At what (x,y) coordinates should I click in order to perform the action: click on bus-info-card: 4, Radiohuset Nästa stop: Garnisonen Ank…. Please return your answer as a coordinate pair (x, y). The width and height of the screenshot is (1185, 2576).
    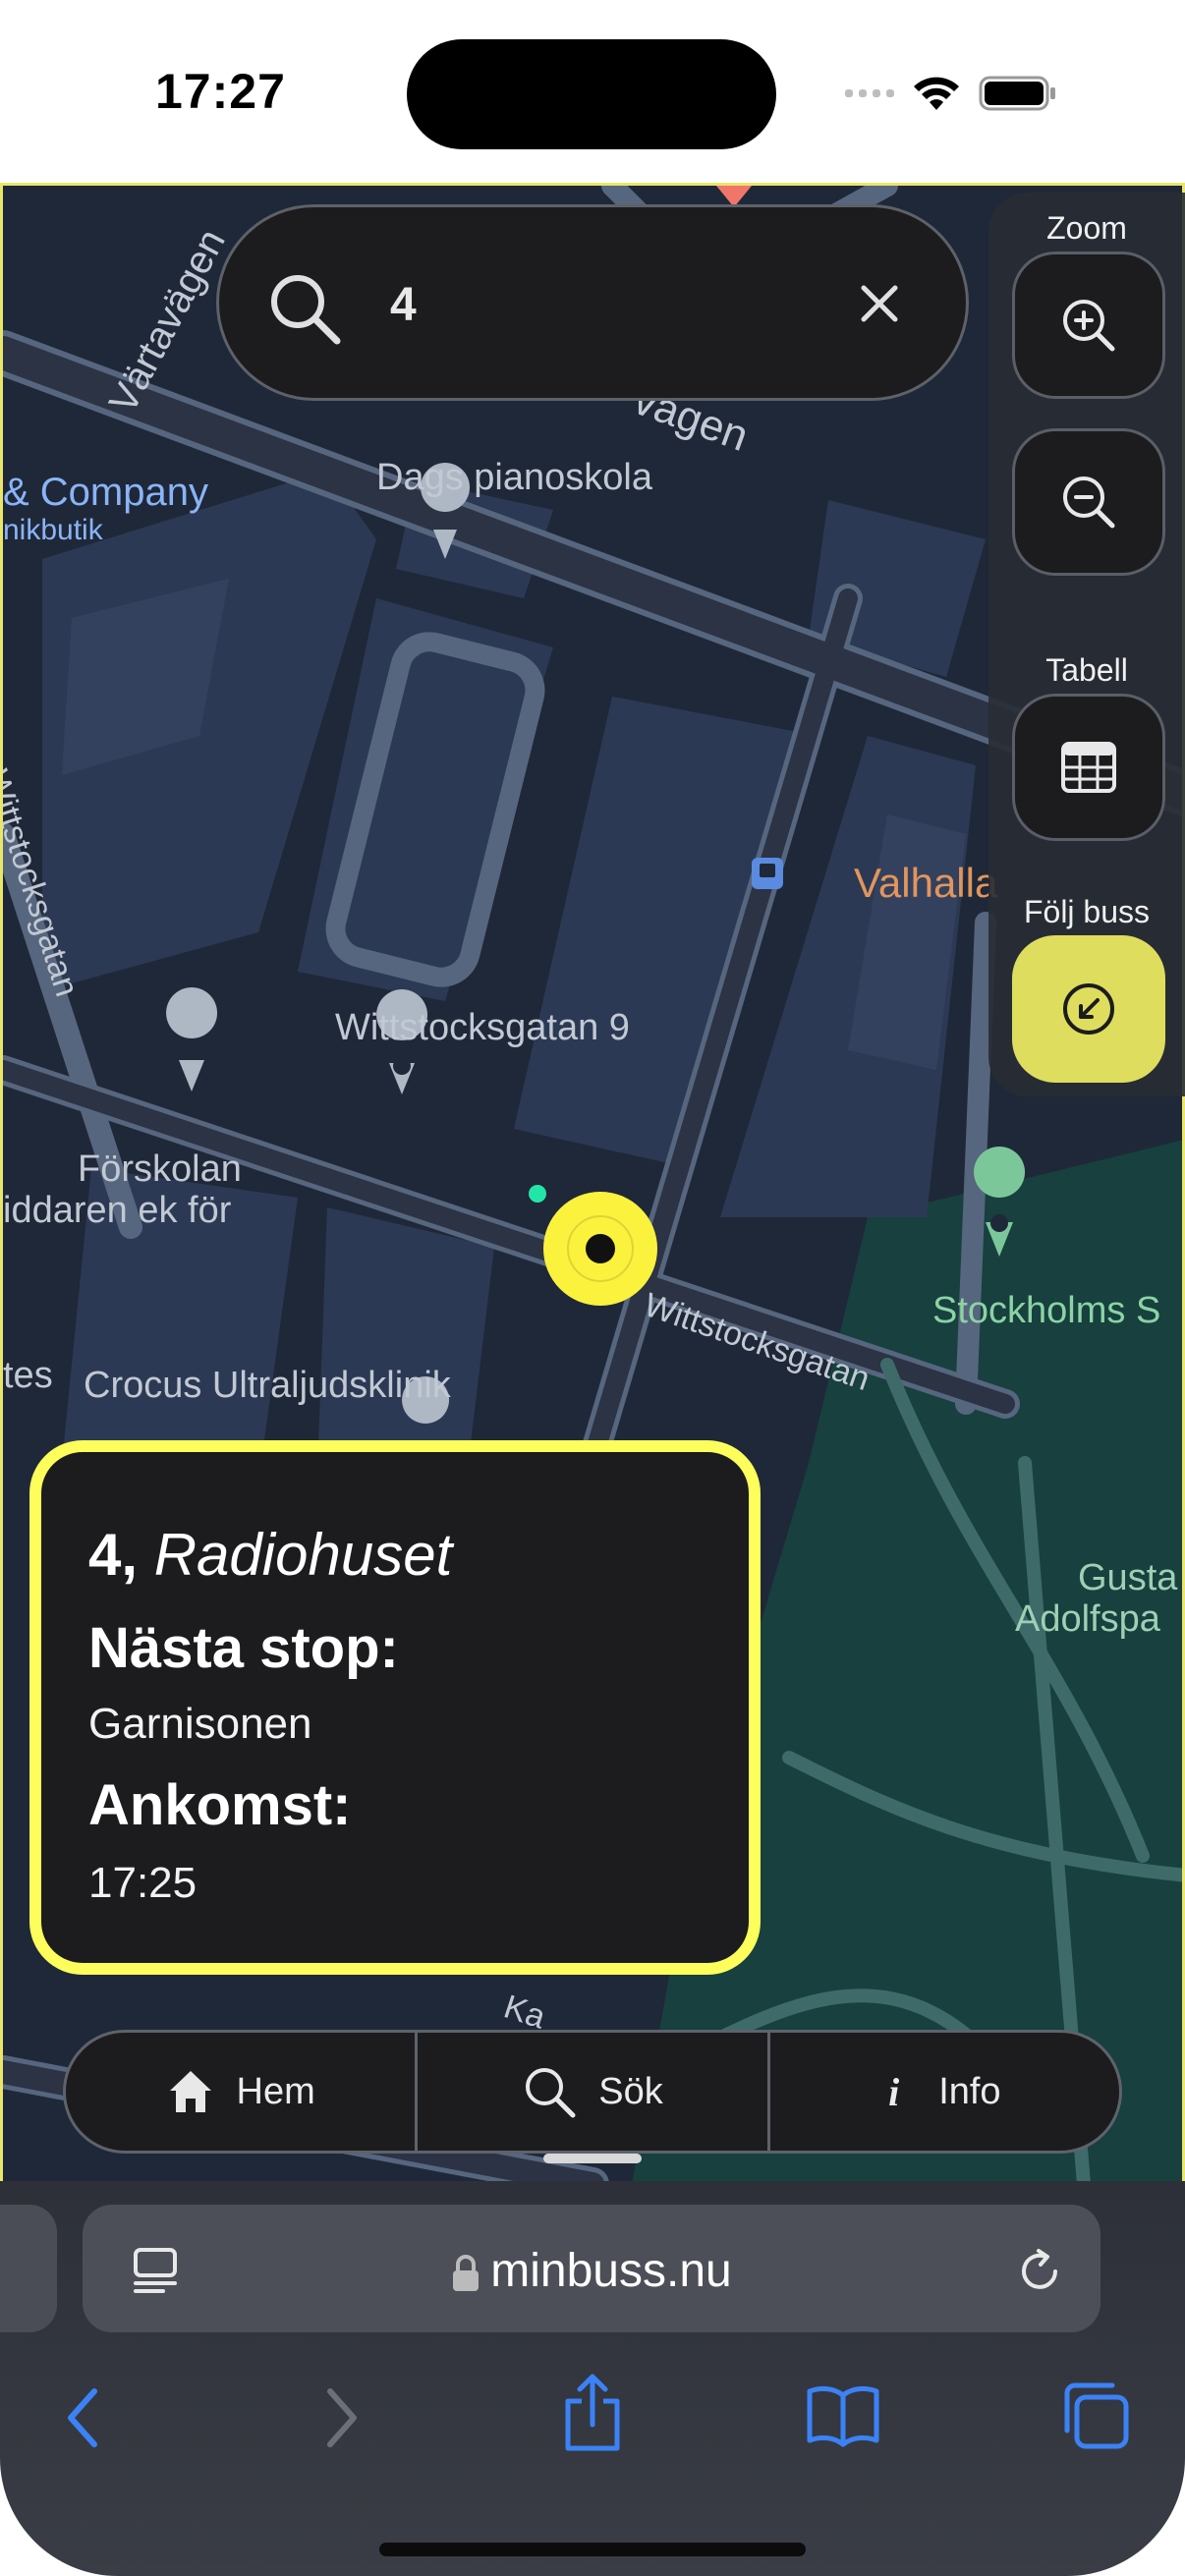
    Looking at the image, I should click on (395, 1707).